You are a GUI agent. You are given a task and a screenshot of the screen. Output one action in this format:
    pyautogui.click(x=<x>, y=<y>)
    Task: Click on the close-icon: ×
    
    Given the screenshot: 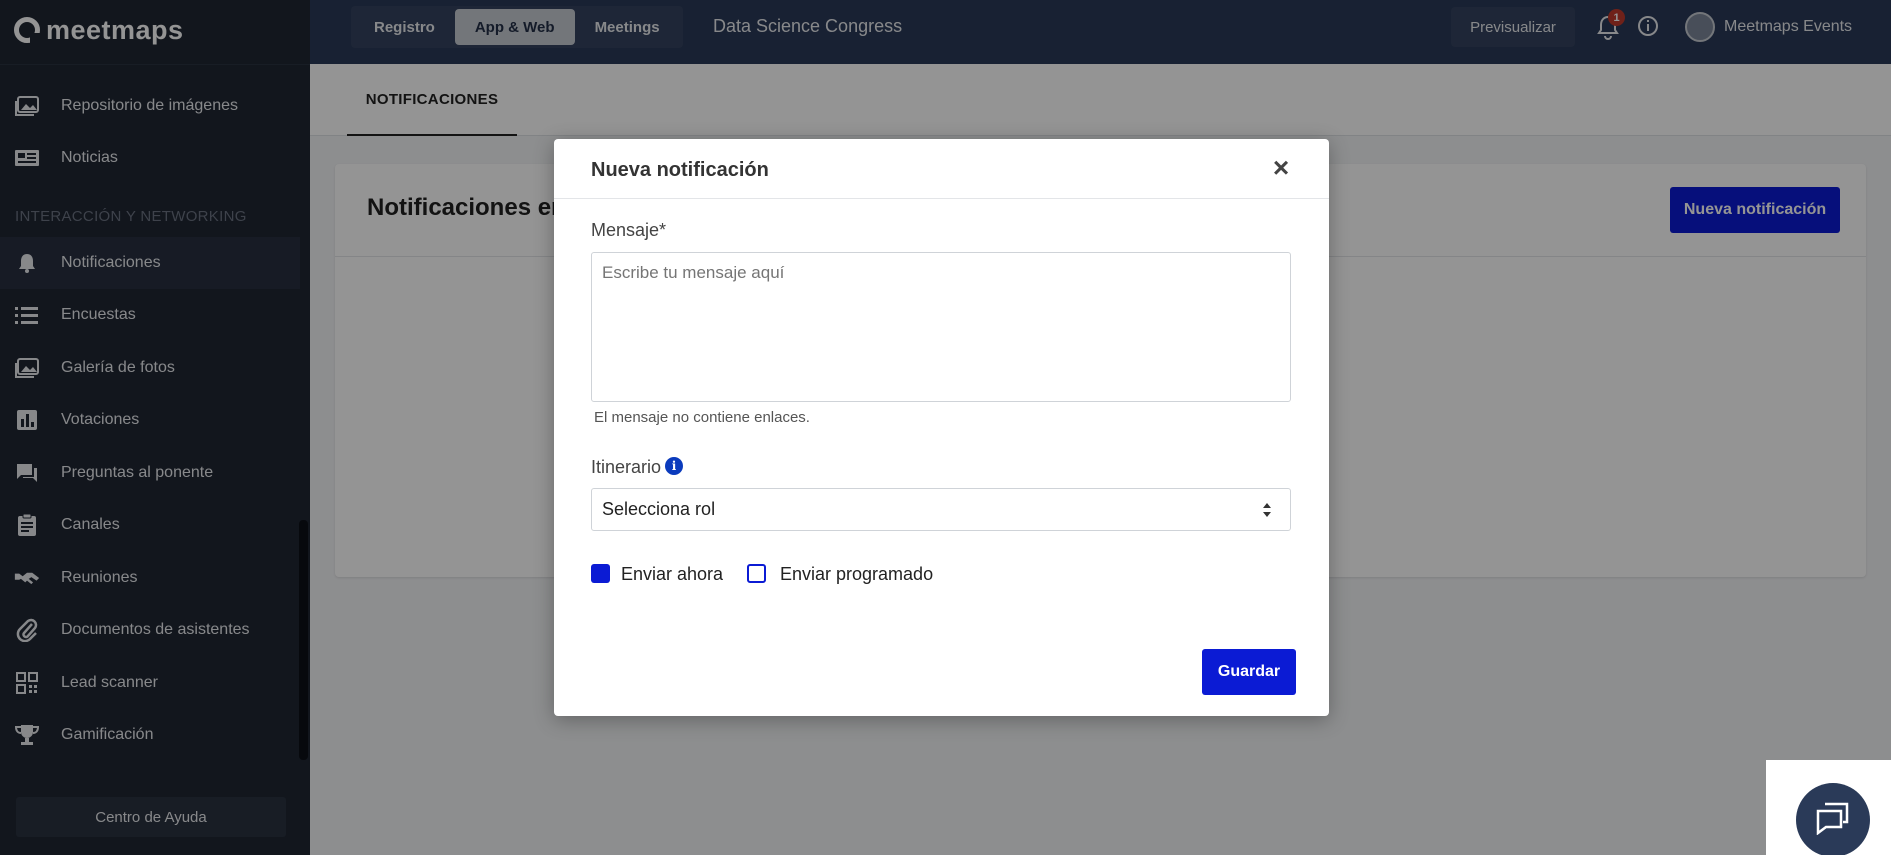 What is the action you would take?
    pyautogui.click(x=1281, y=168)
    